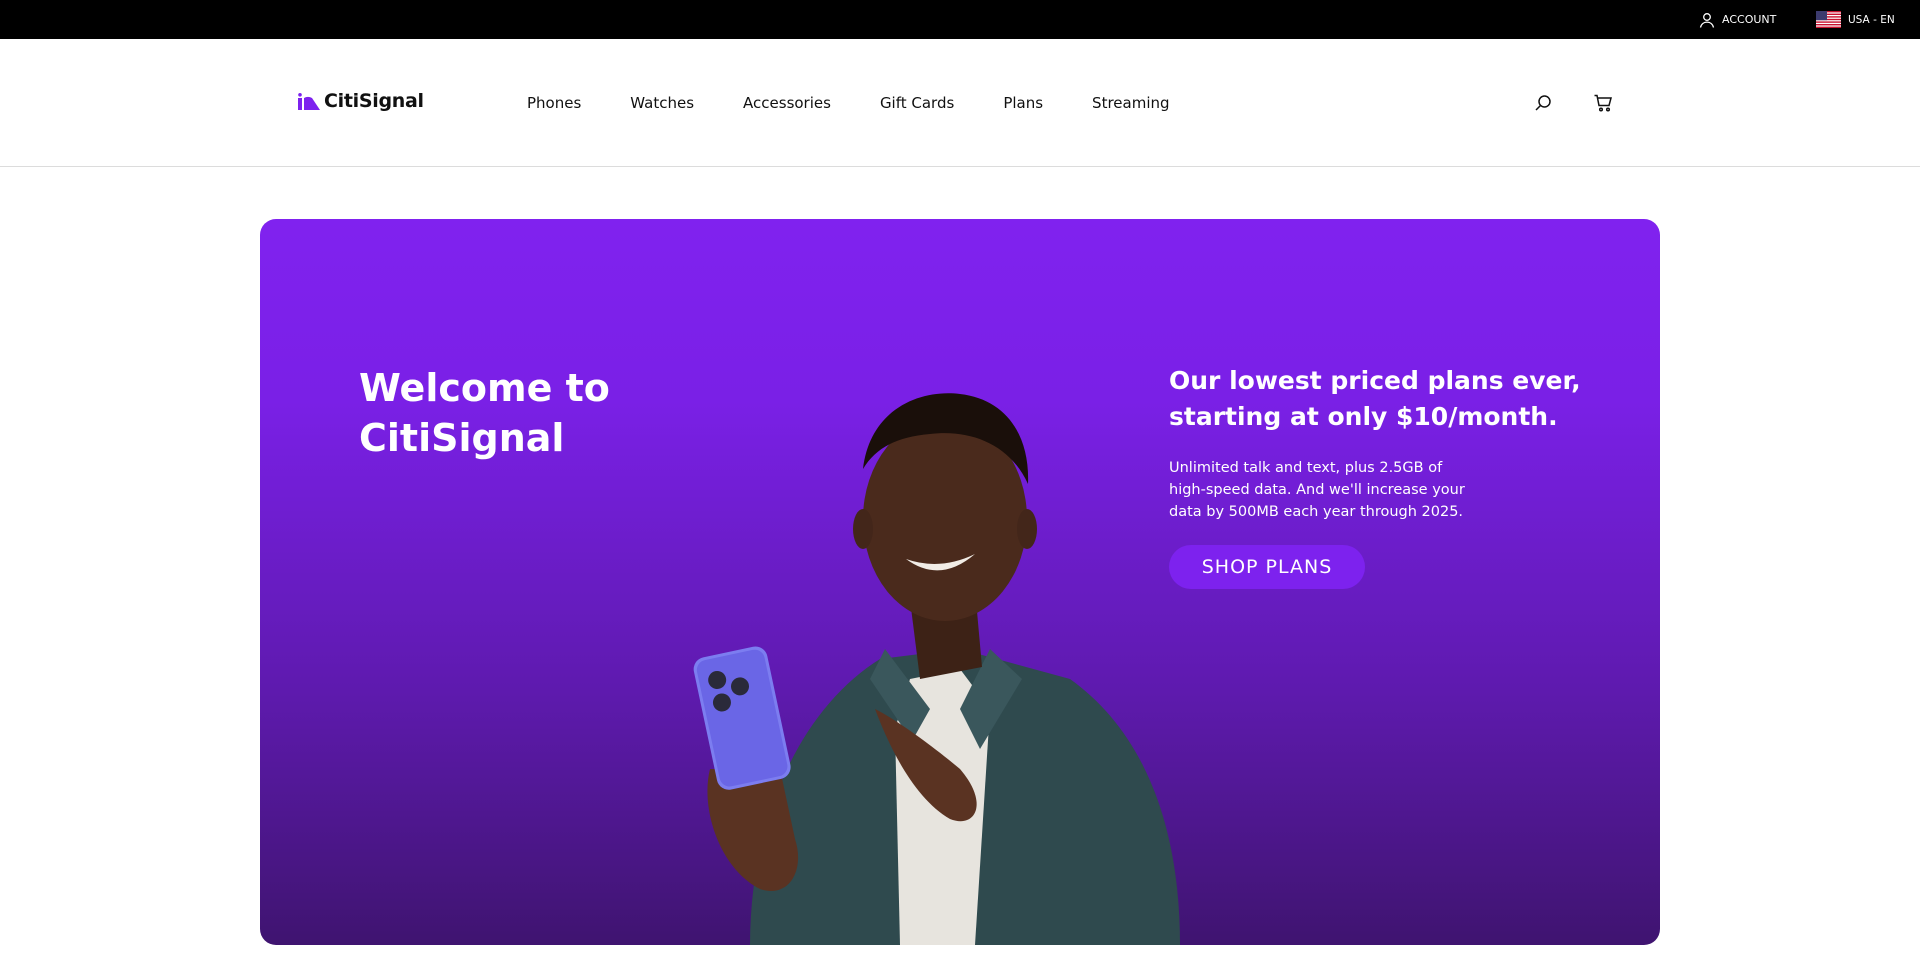 This screenshot has width=1920, height=957. What do you see at coordinates (374, 101) in the screenshot?
I see `logo-text: CitiSignal` at bounding box center [374, 101].